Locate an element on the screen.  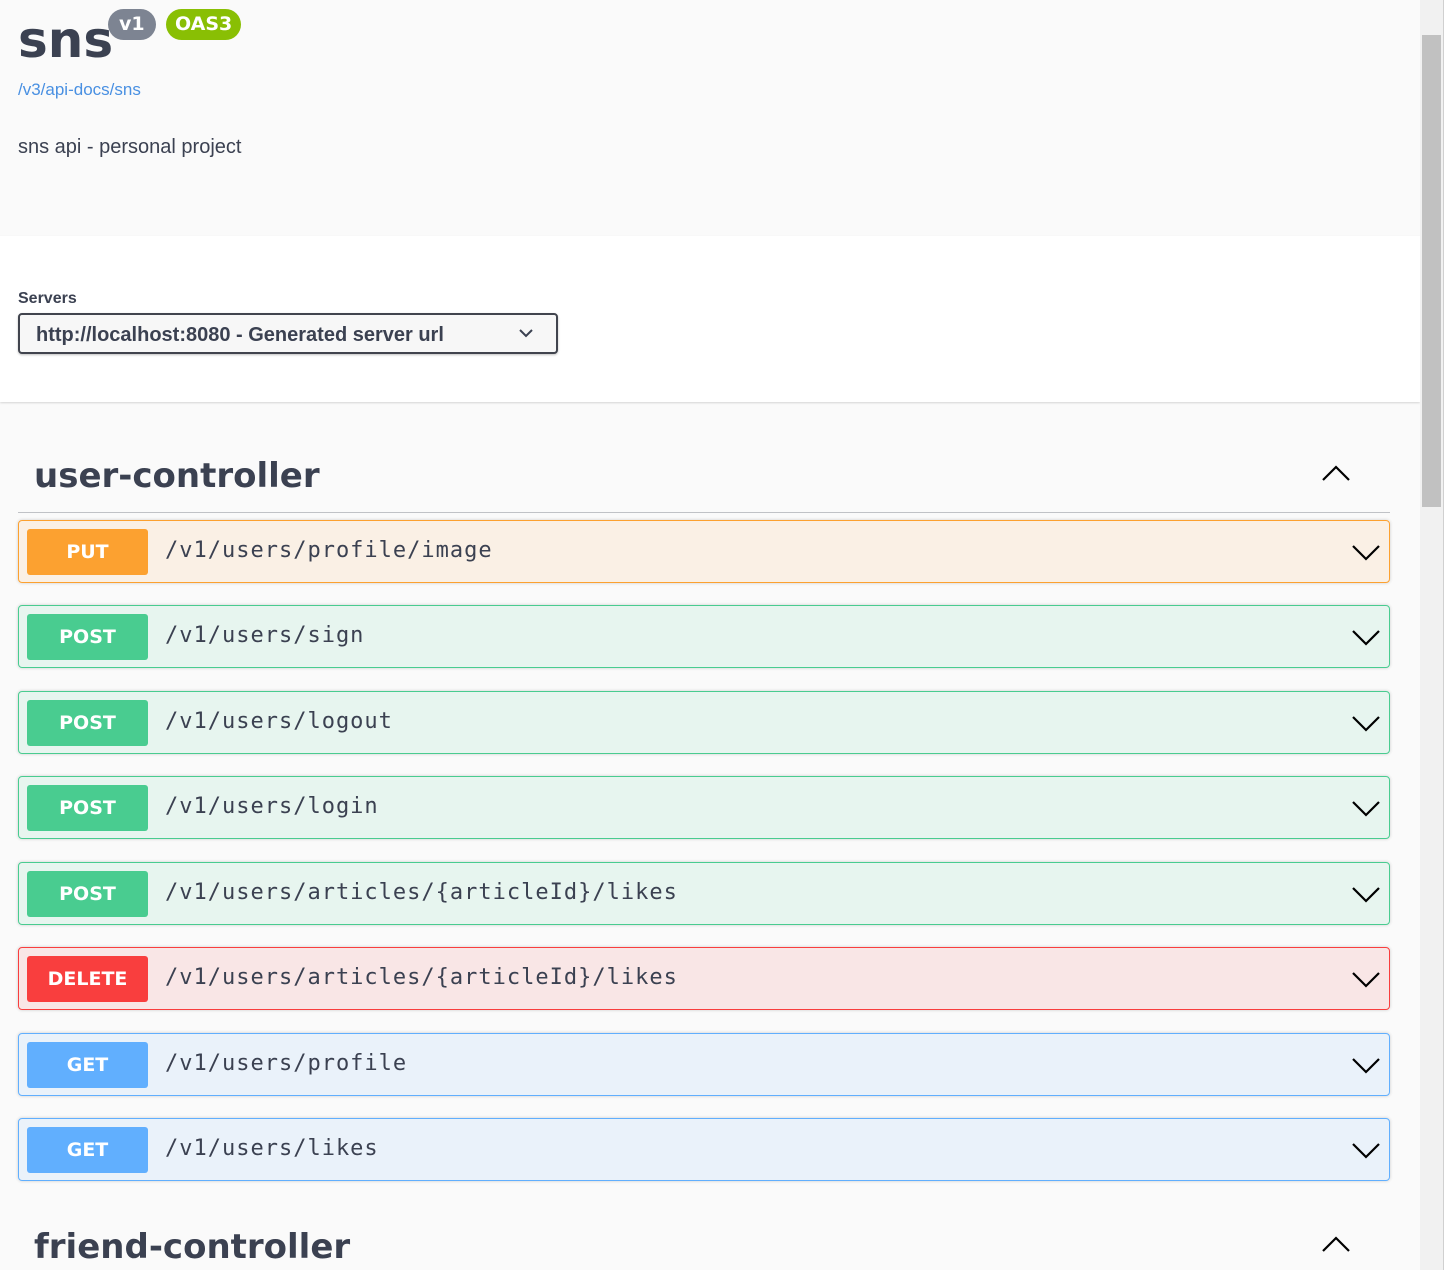
api-docs-link: /v3/api-docs/sns is located at coordinates (79, 90).